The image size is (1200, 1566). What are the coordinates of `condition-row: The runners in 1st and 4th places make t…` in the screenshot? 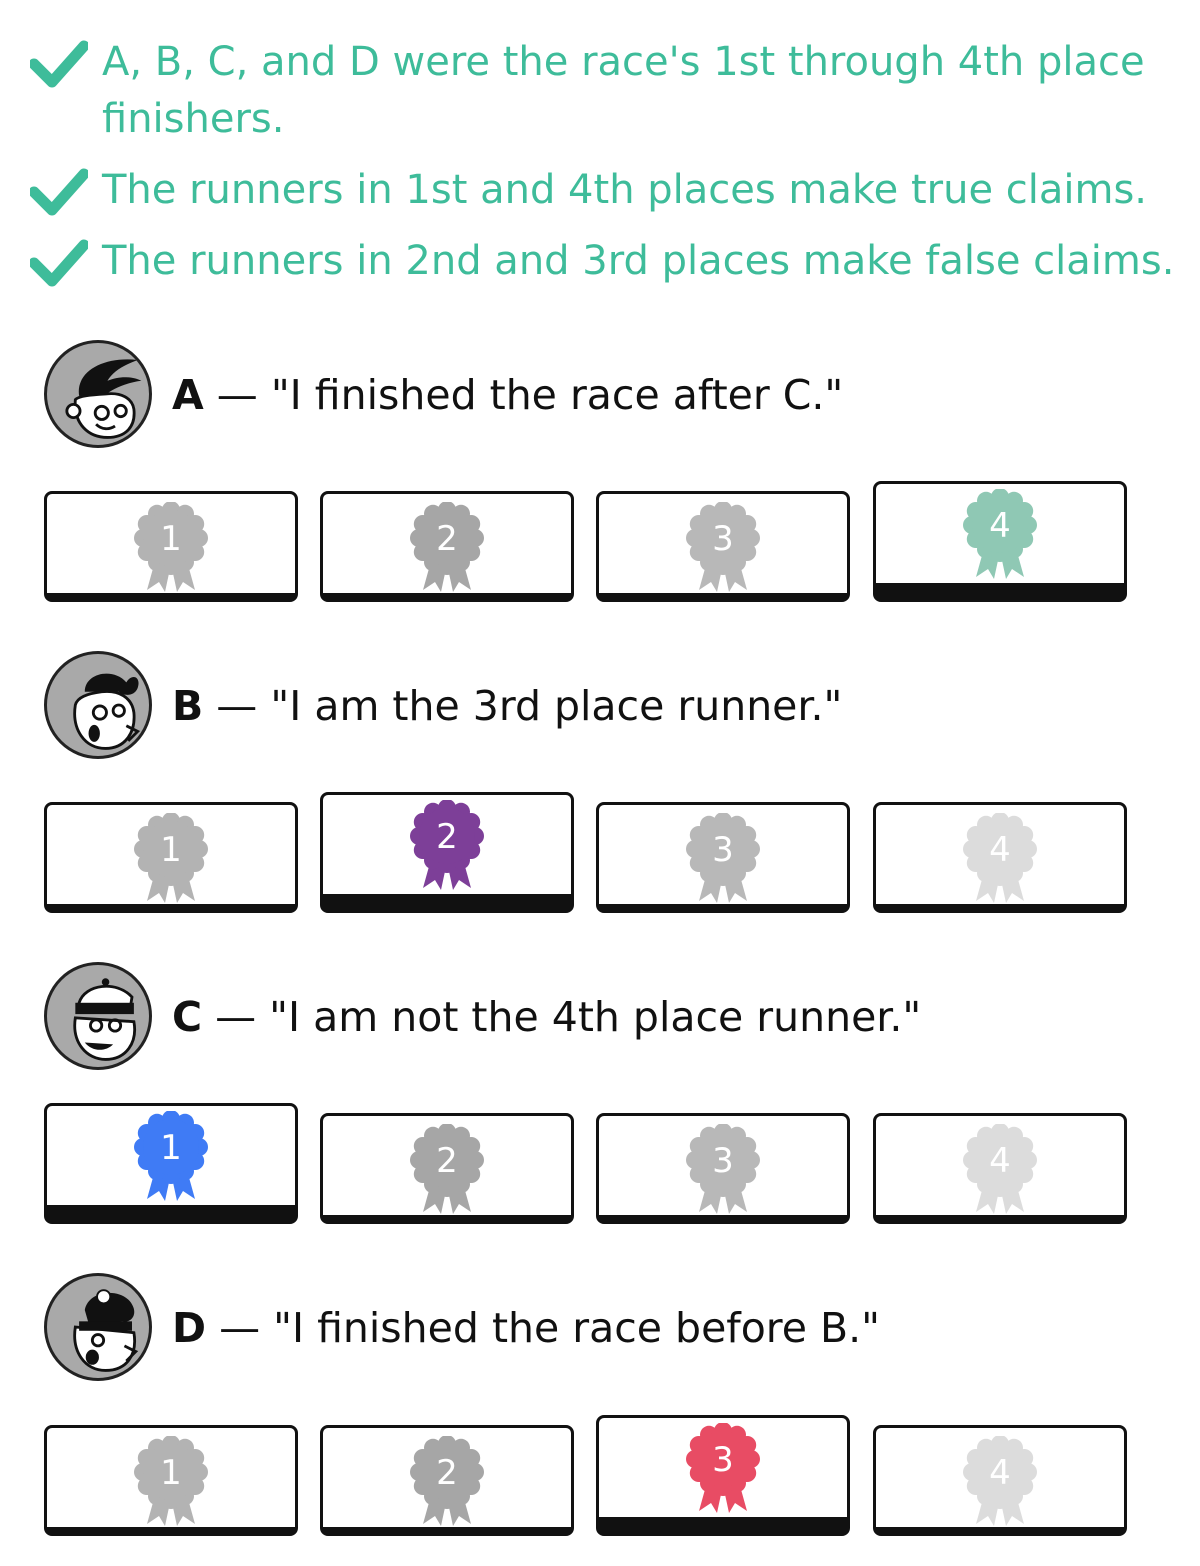 It's located at (606, 190).